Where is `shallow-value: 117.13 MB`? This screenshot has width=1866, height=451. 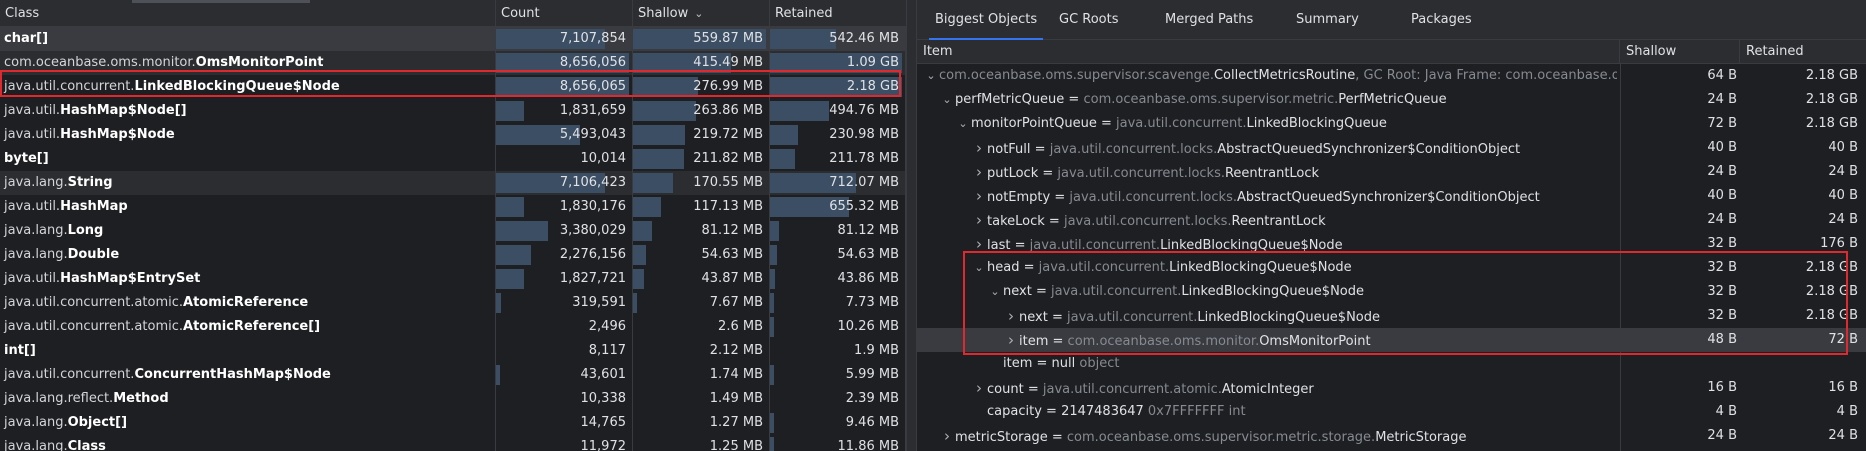
shallow-value: 117.13 MB is located at coordinates (728, 206).